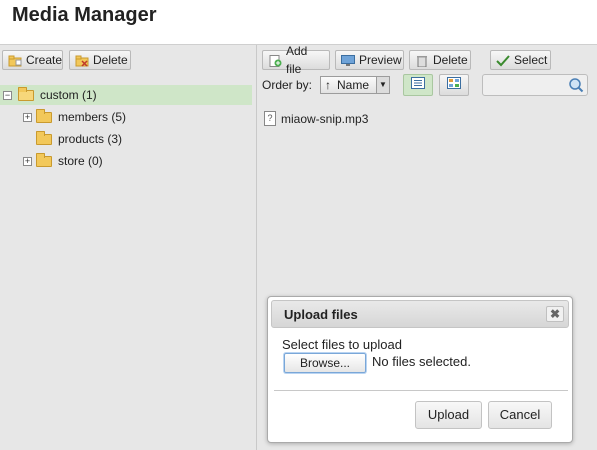 The image size is (597, 450). What do you see at coordinates (68, 95) in the screenshot?
I see `tree-item-label: custom (1)` at bounding box center [68, 95].